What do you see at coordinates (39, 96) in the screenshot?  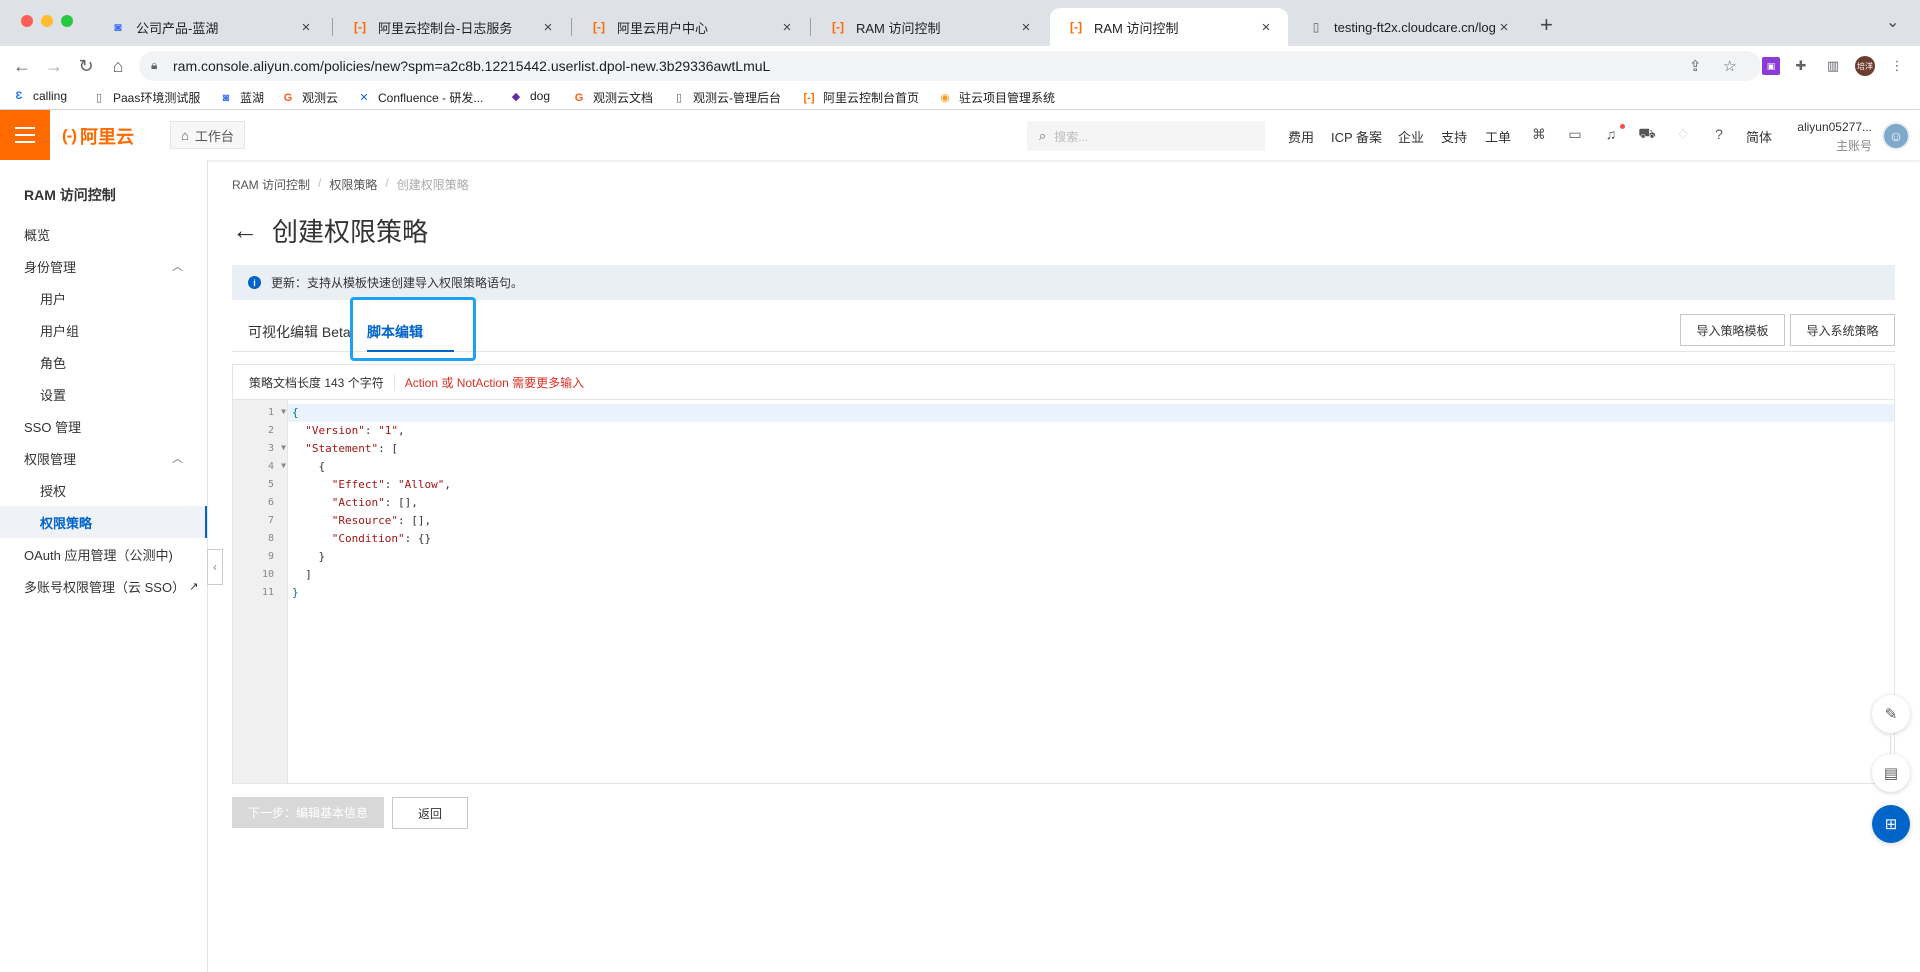 I see `bookmark: Ɛcalling` at bounding box center [39, 96].